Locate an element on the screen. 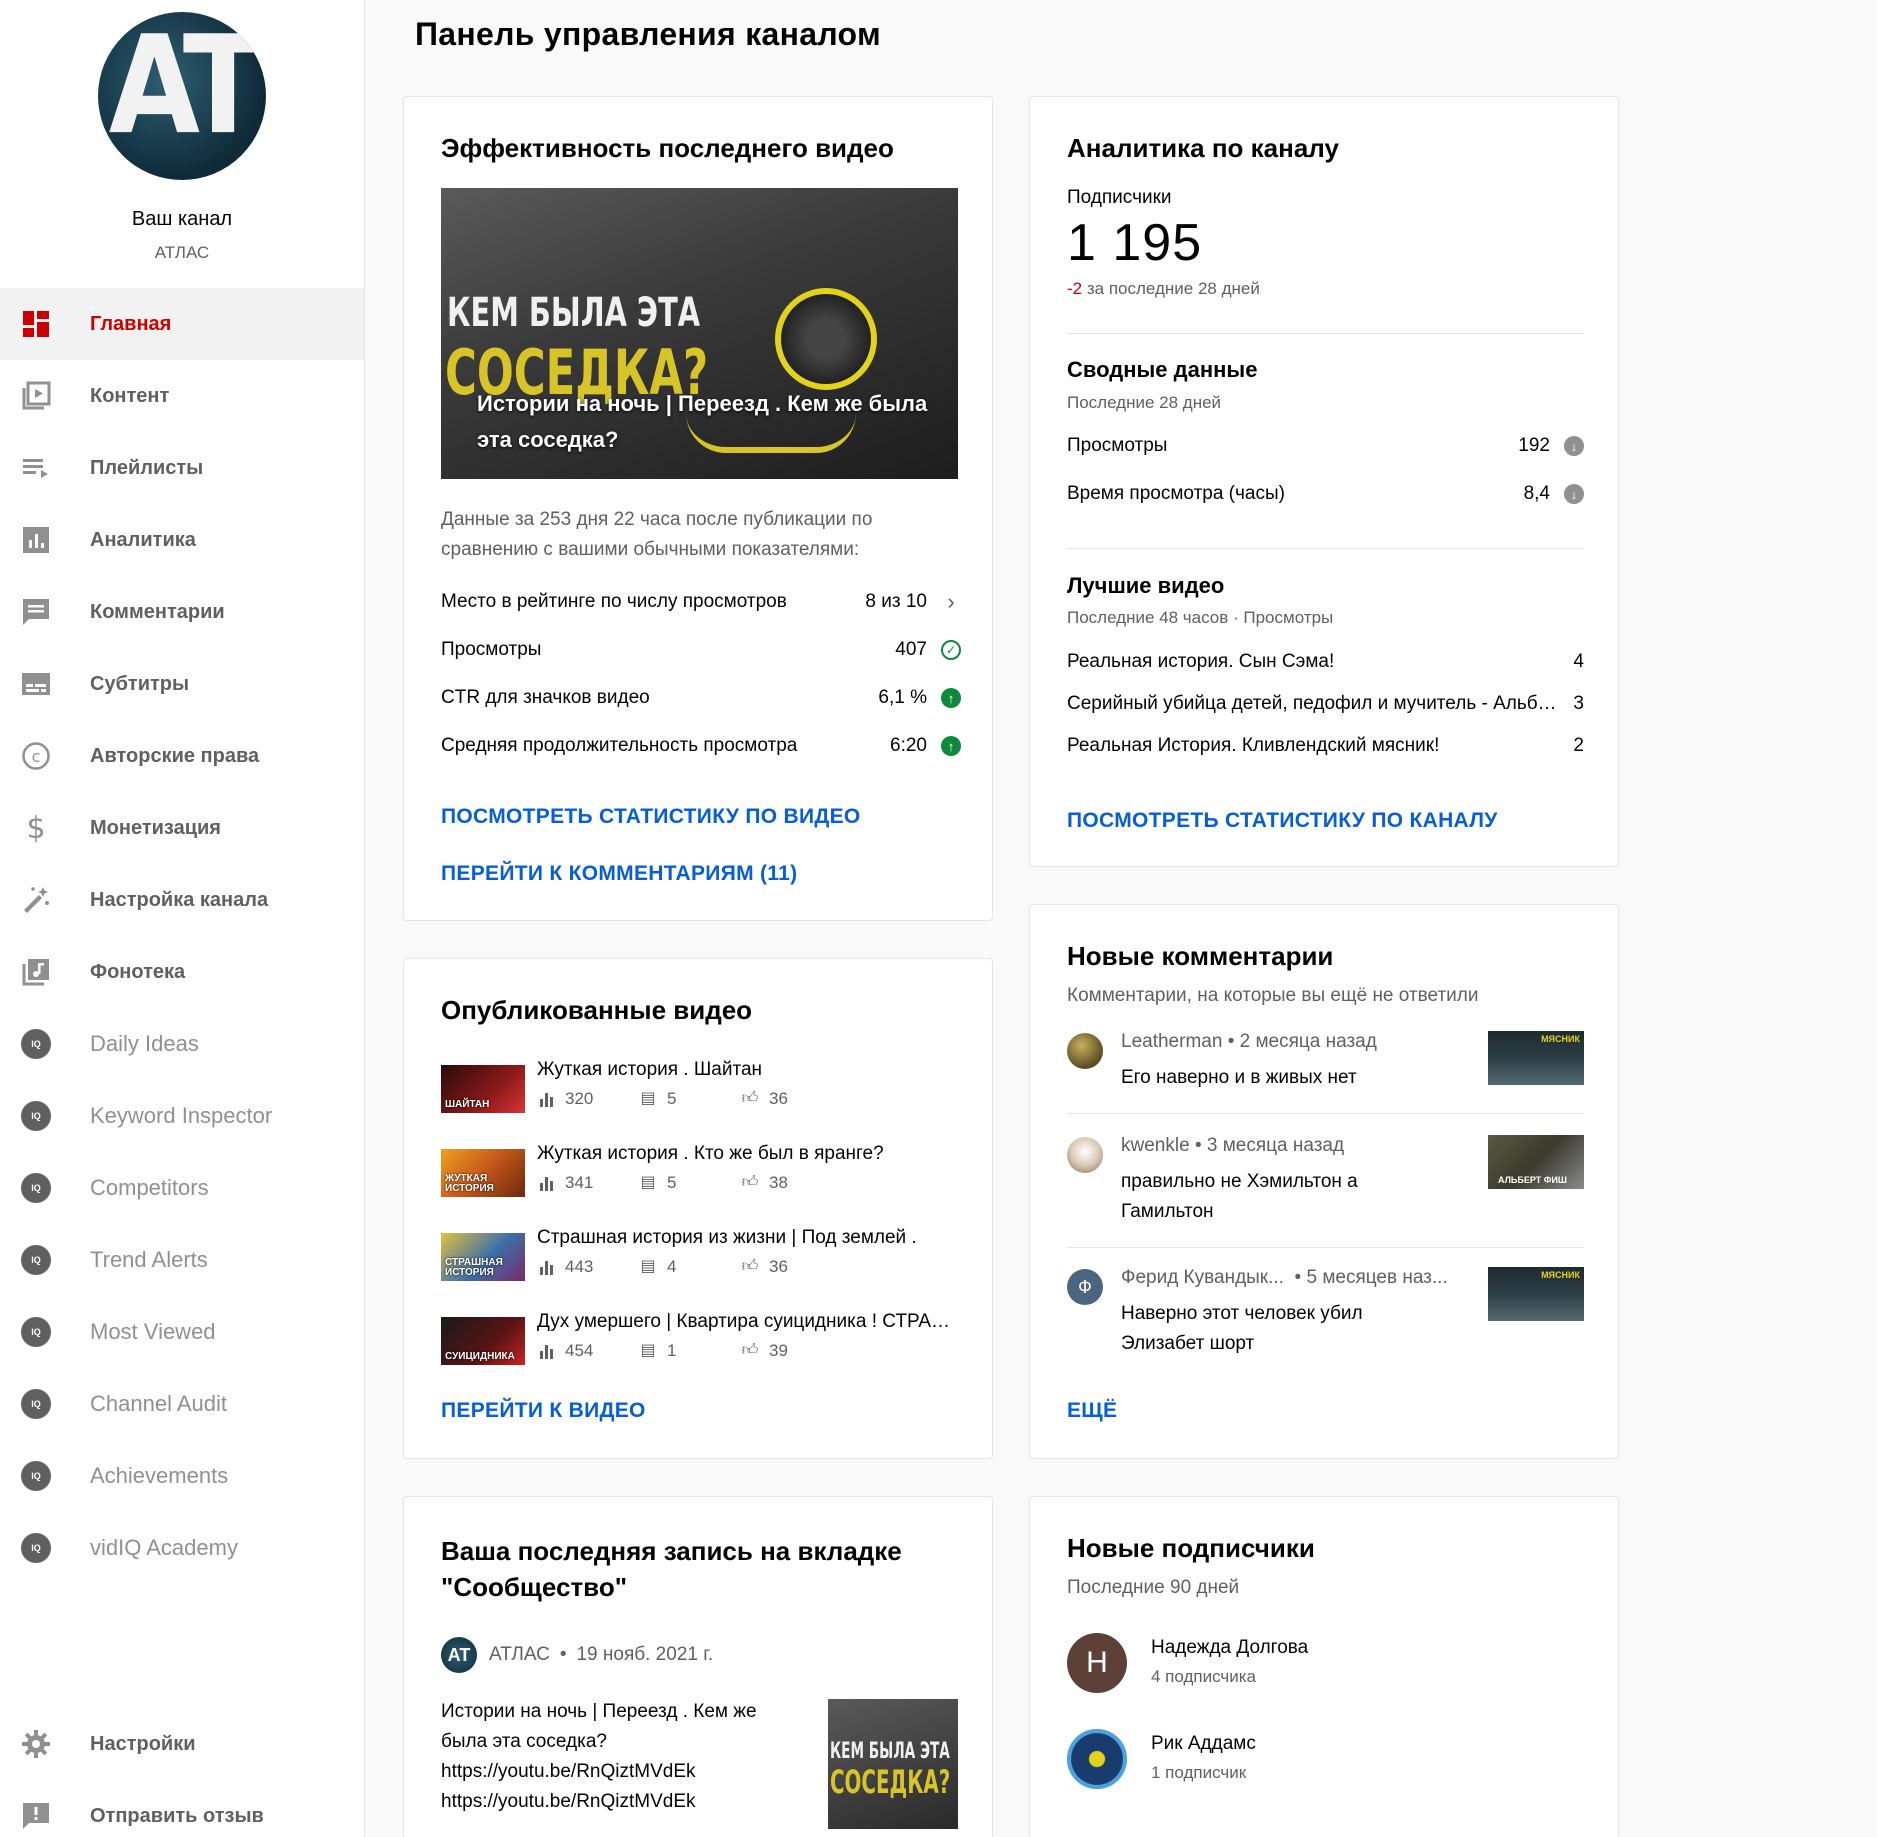  more-comments-link: ЕЩЁ is located at coordinates (1092, 1411).